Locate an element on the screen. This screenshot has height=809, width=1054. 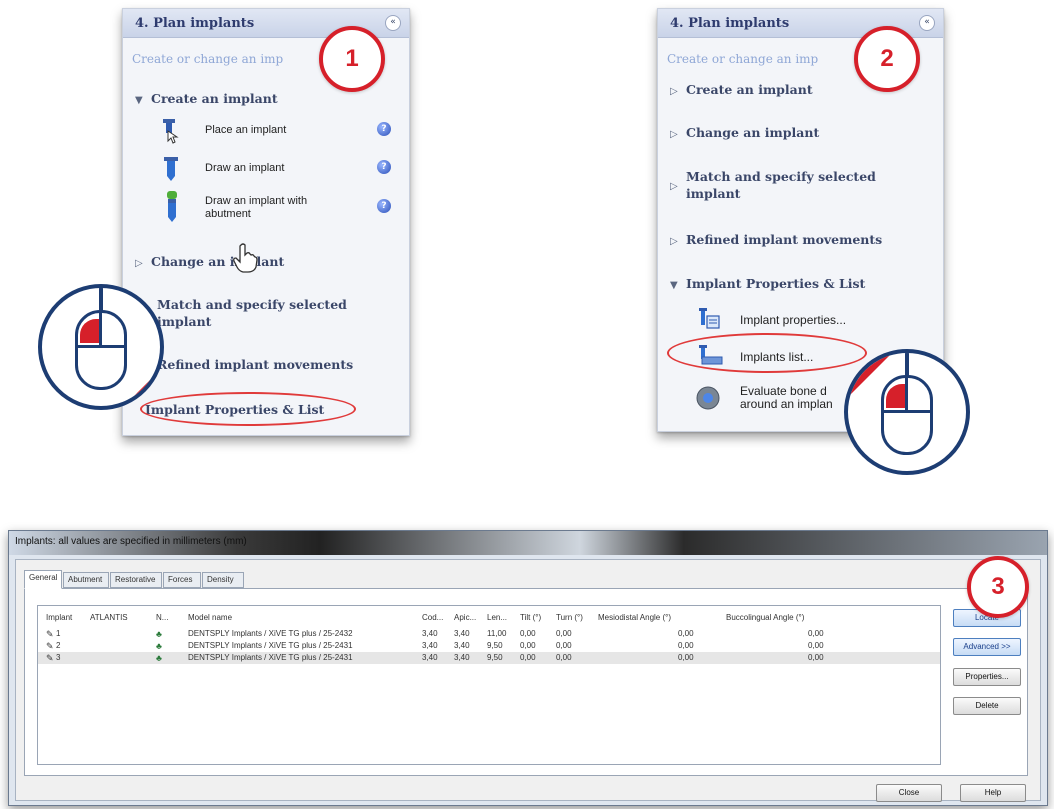
col-model-name: Model name is located at coordinates (210, 618).